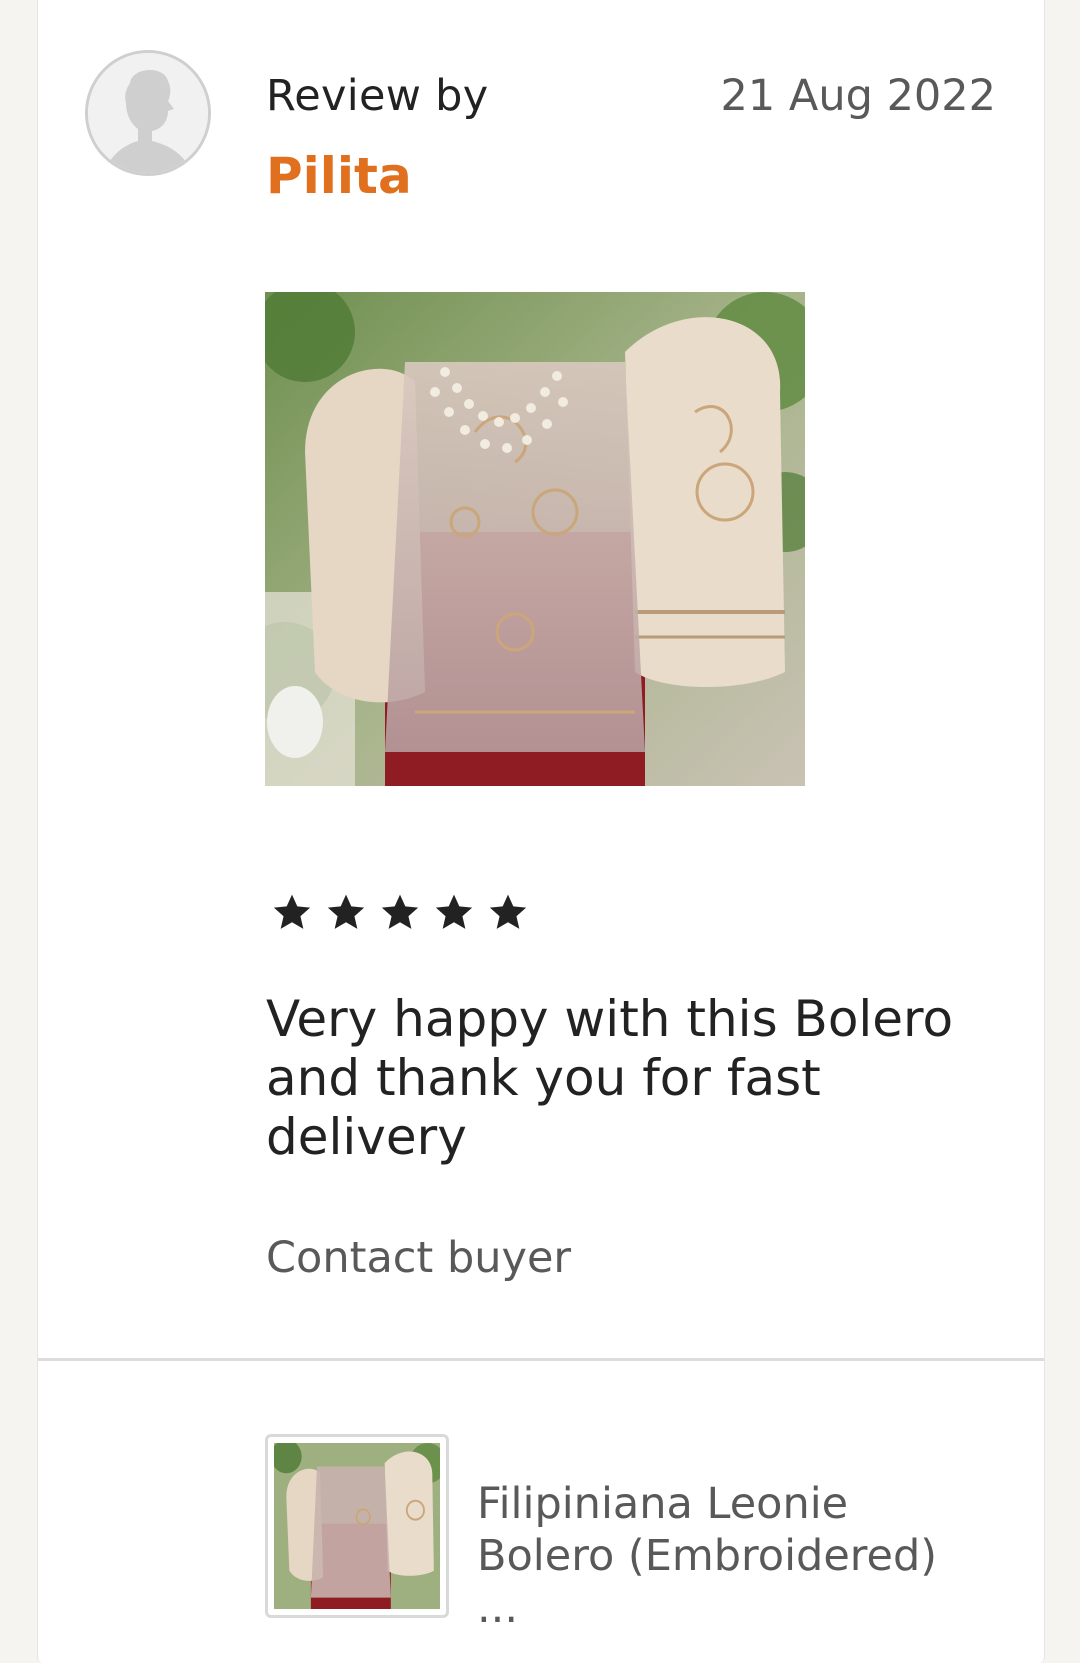 The height and width of the screenshot is (1663, 1080). I want to click on bolero-thumbnail-image, so click(357, 1526).